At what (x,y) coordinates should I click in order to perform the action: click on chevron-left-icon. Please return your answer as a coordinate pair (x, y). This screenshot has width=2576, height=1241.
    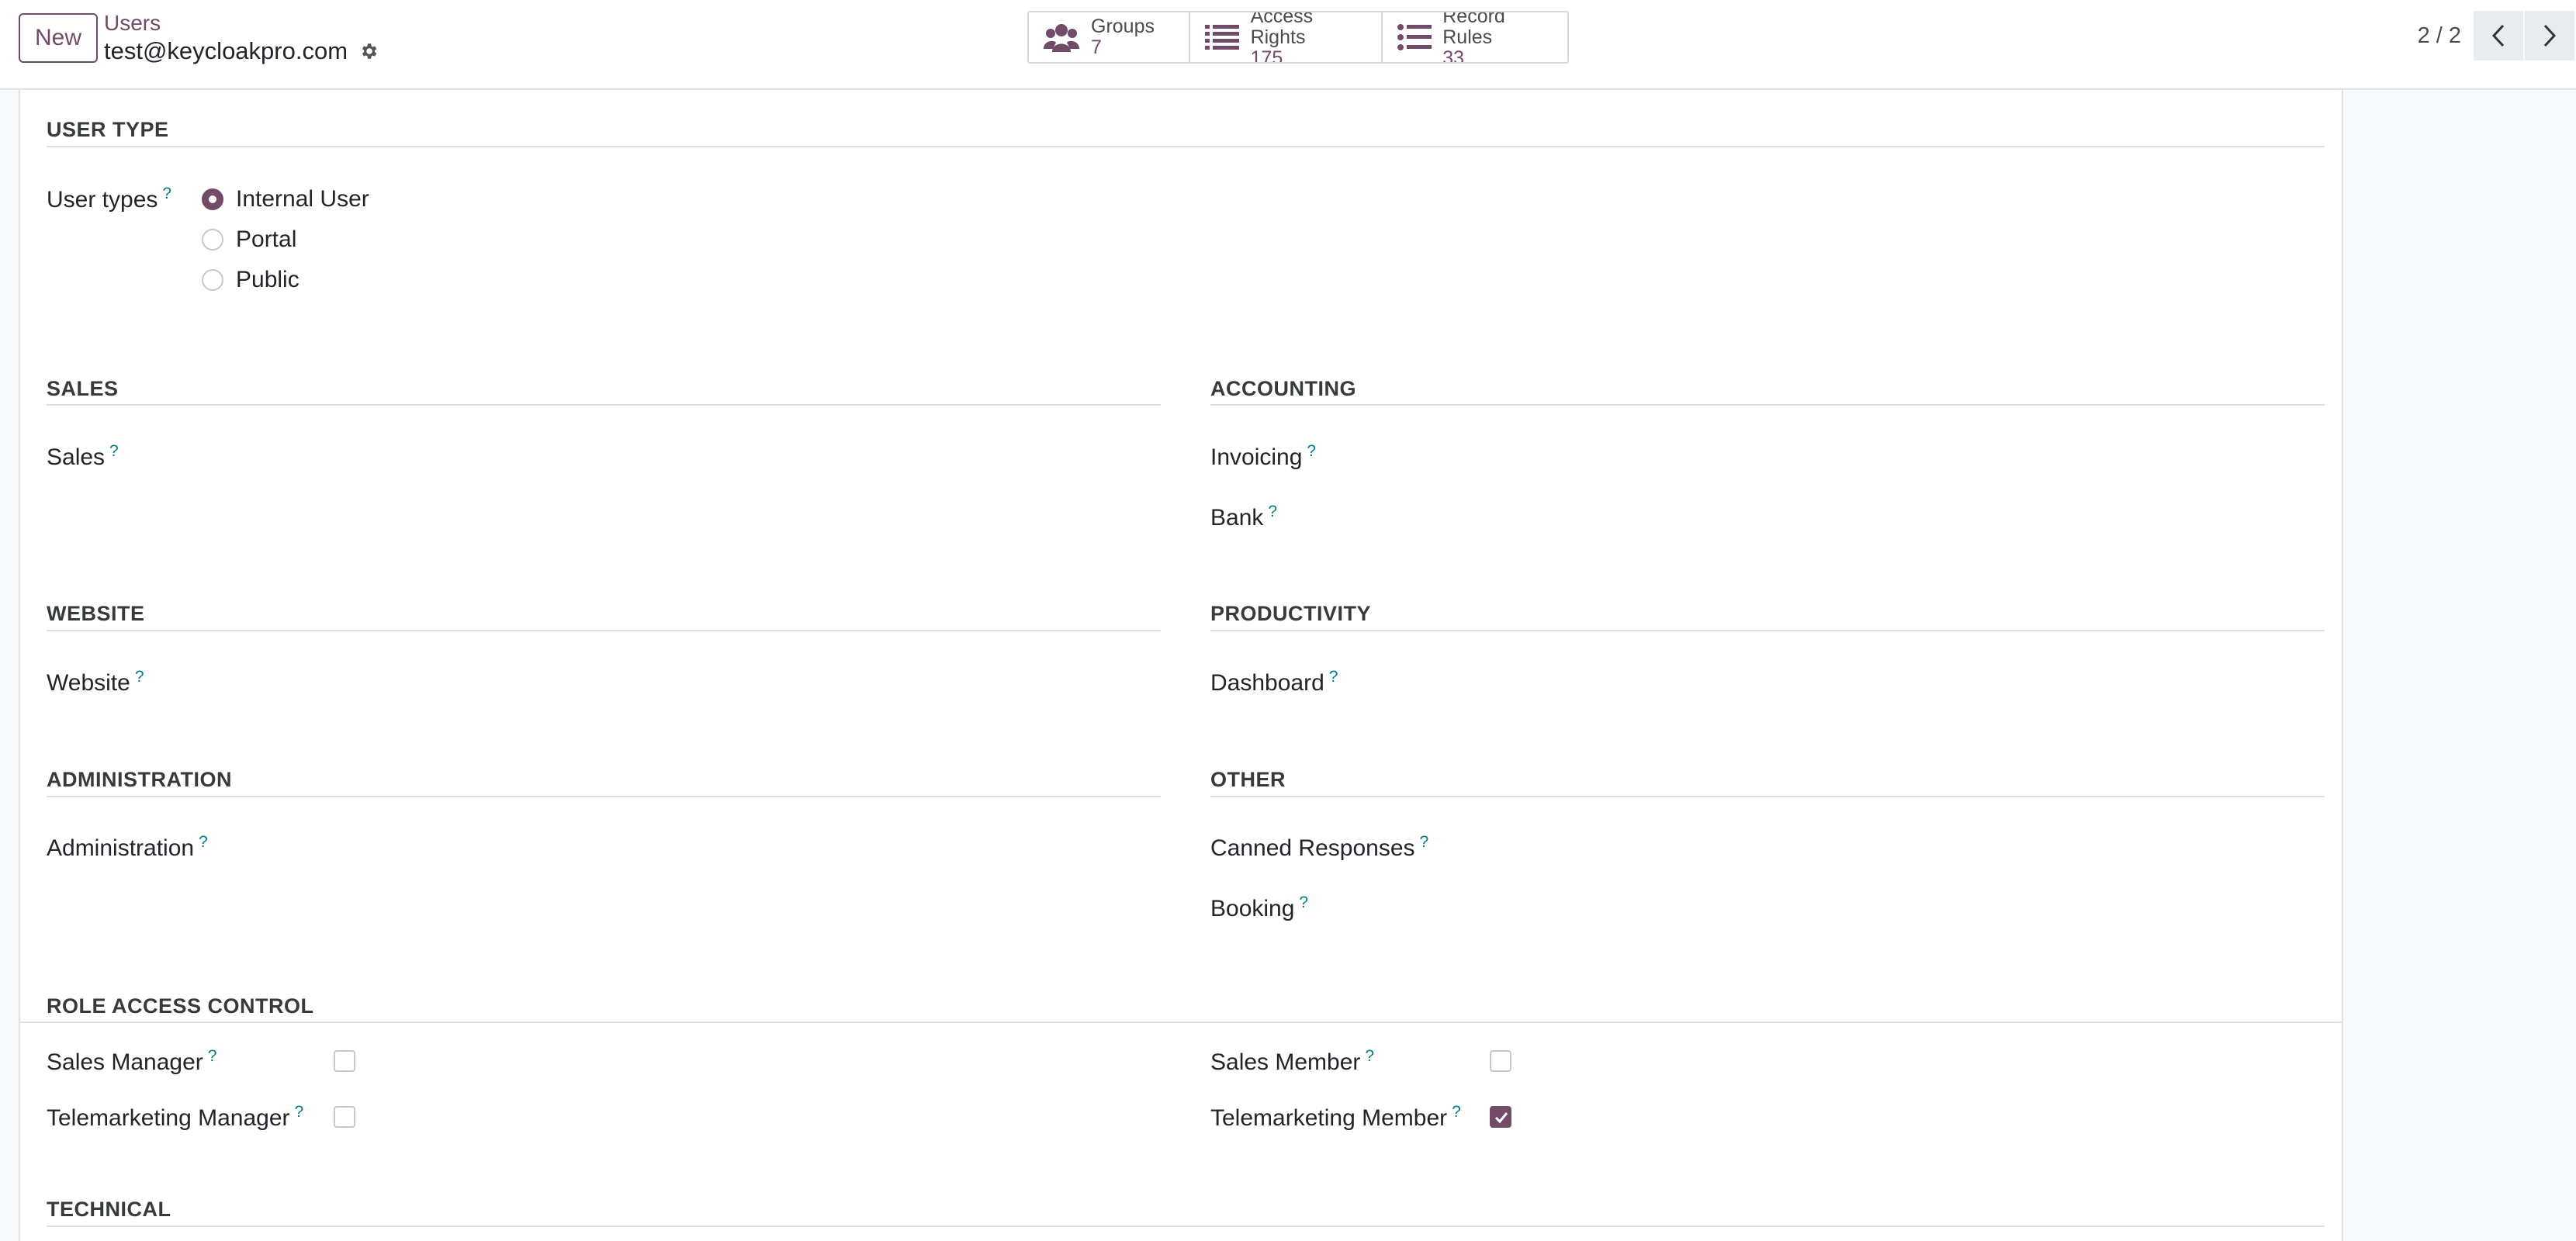
    Looking at the image, I should click on (2498, 35).